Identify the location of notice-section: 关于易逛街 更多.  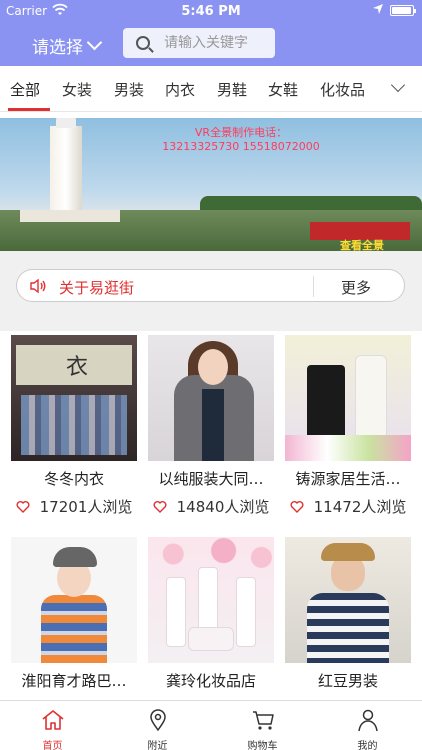
(211, 291).